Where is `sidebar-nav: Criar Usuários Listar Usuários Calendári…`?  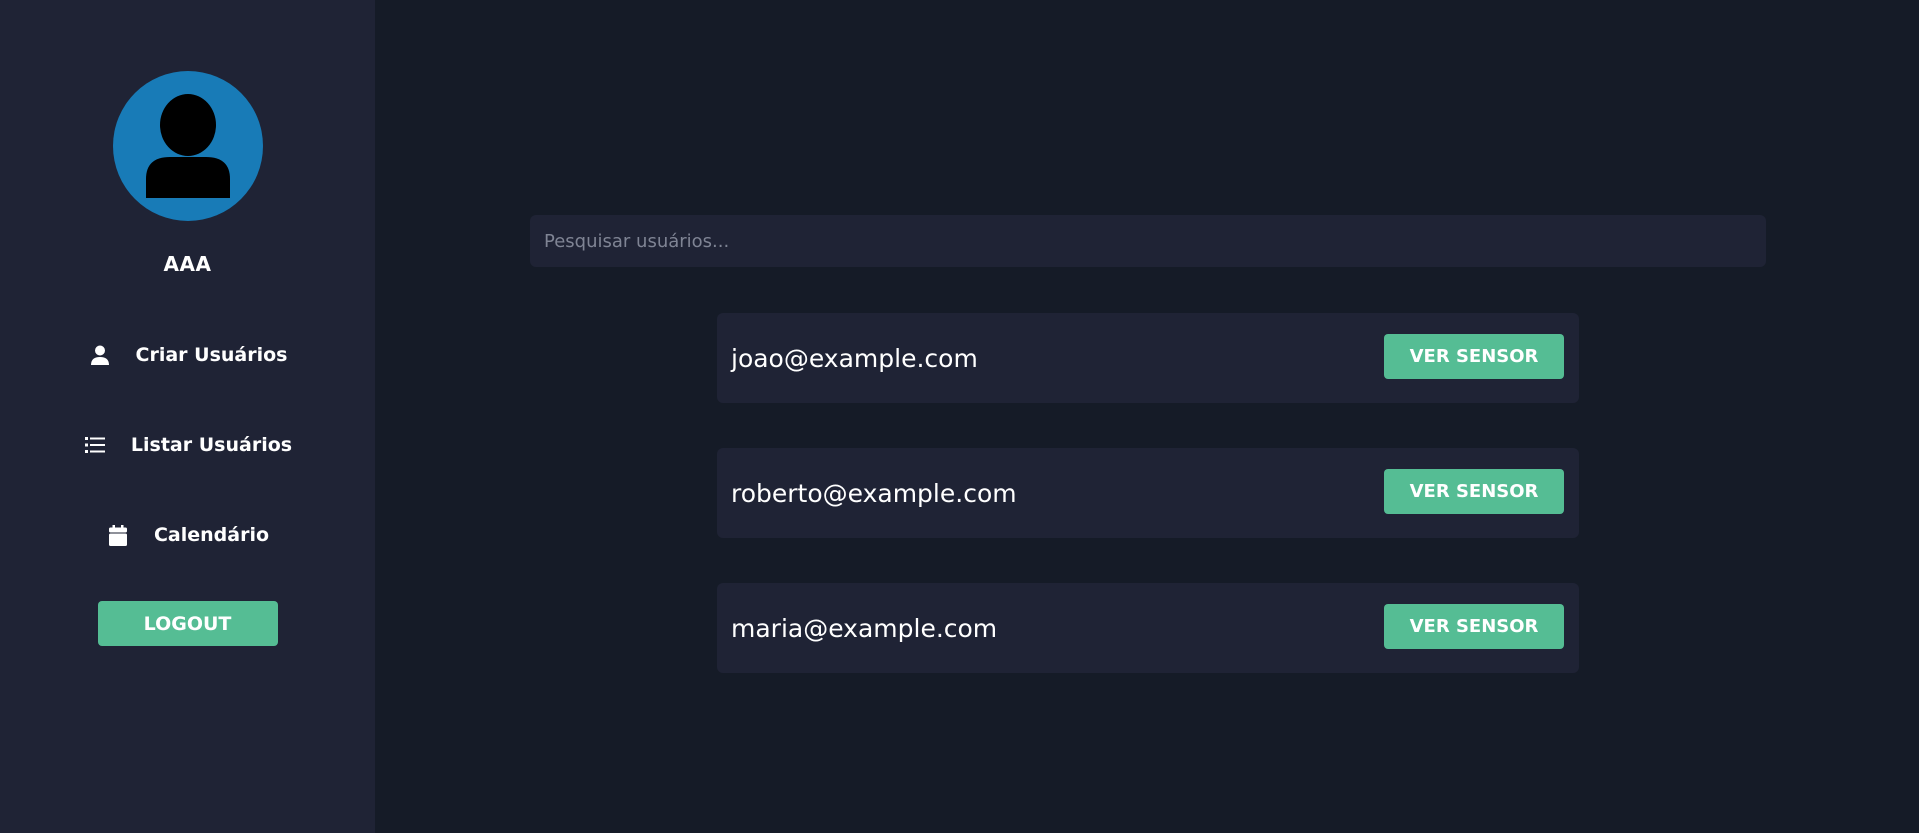
sidebar-nav: Criar Usuários Listar Usuários Calendári… is located at coordinates (187, 445).